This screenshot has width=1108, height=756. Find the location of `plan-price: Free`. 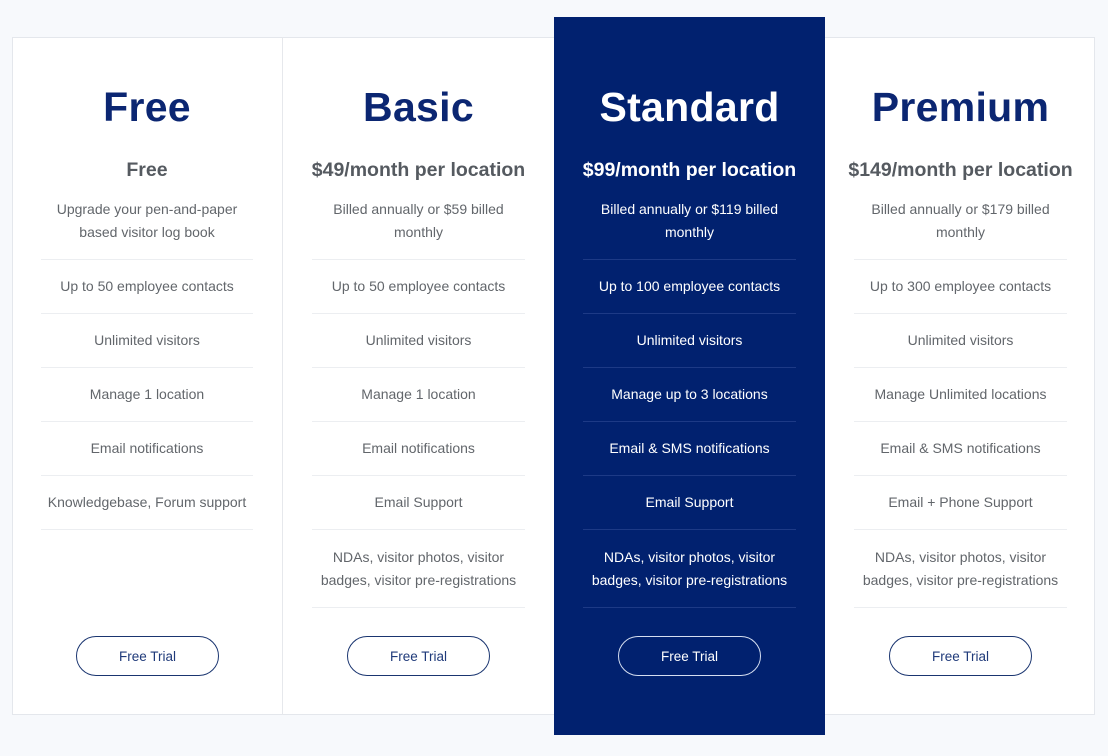

plan-price: Free is located at coordinates (147, 170).